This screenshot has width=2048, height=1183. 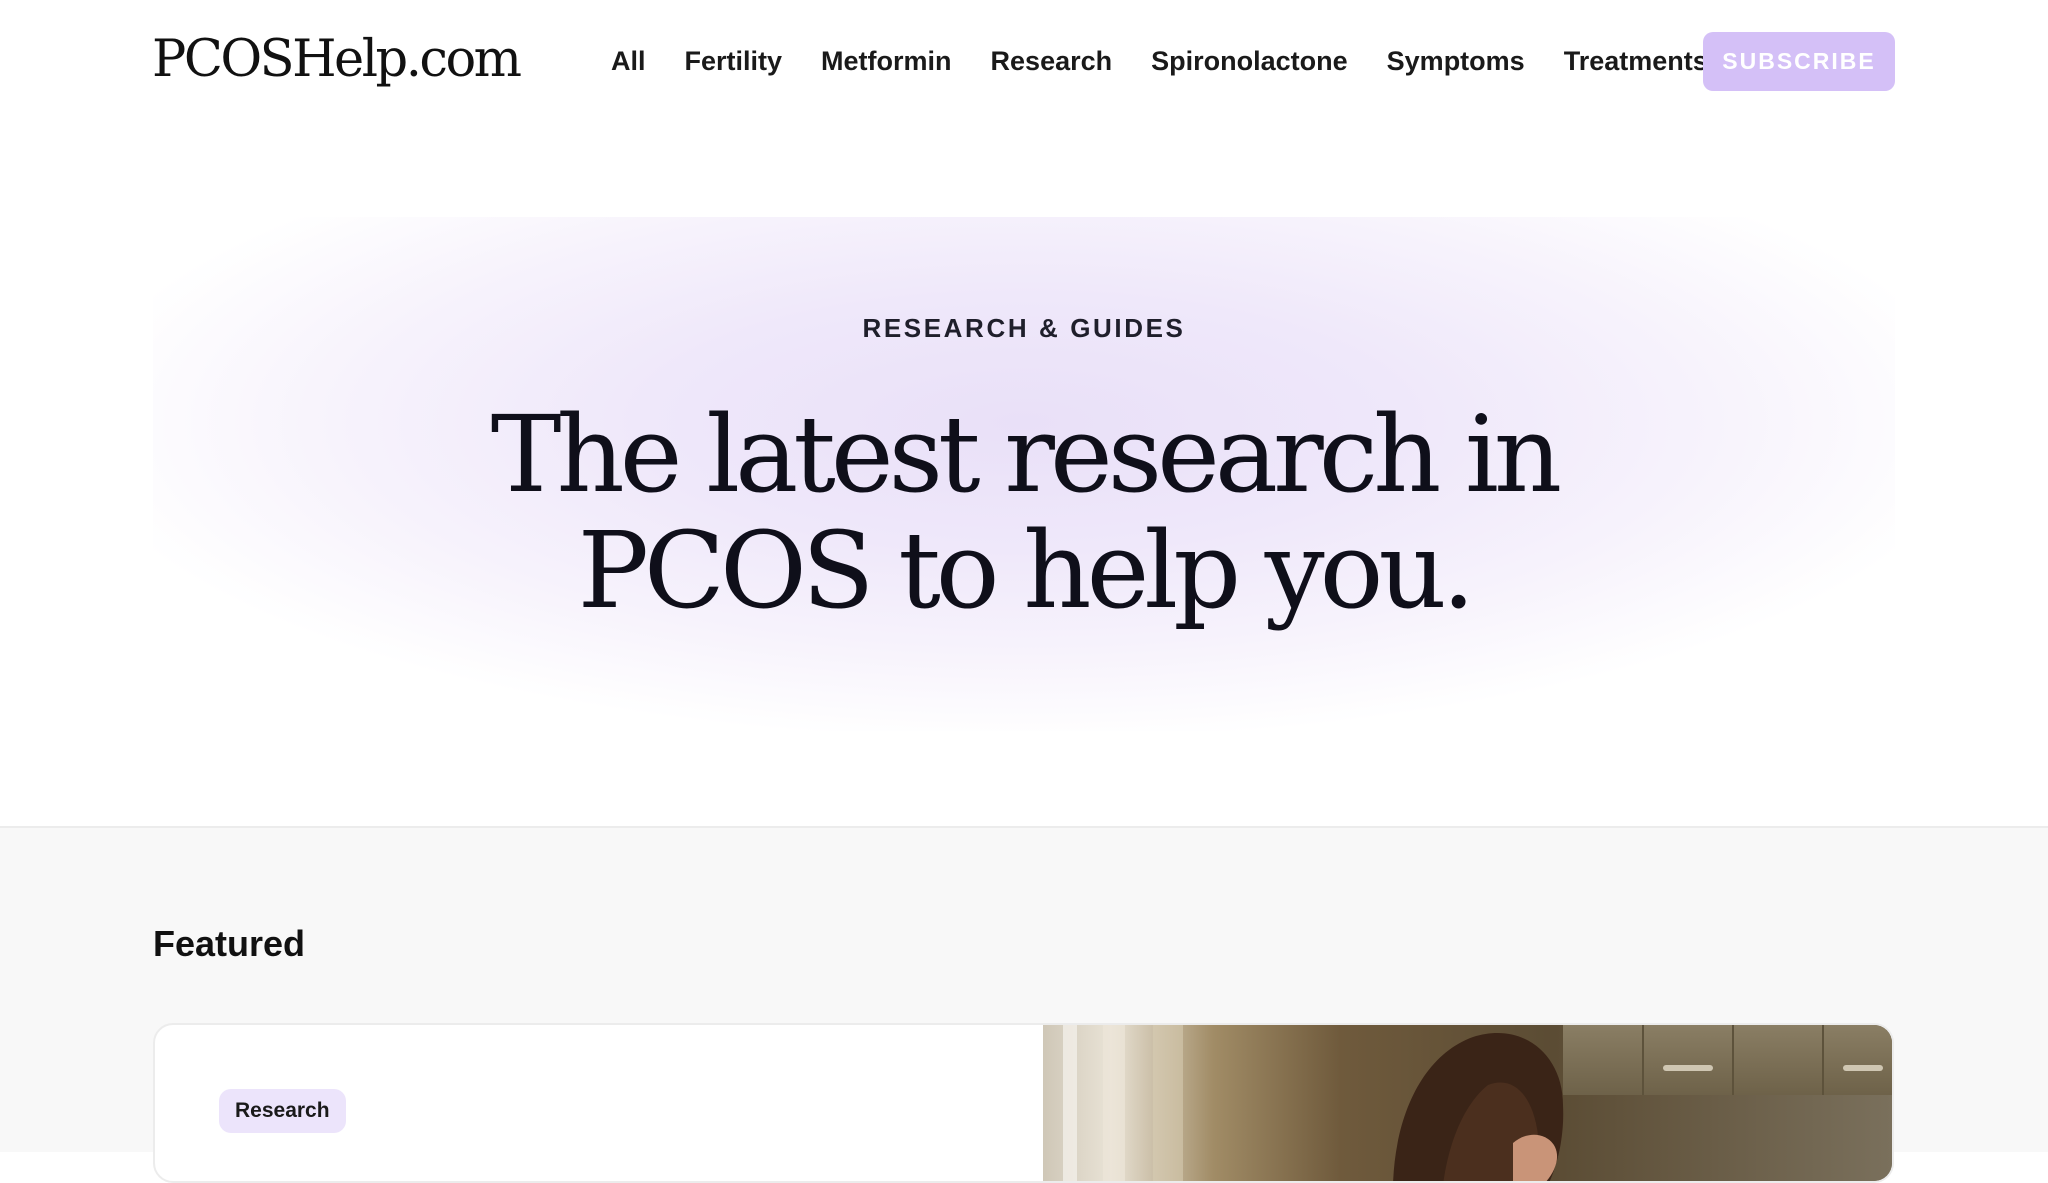 What do you see at coordinates (734, 61) in the screenshot?
I see `nav-link-fertility: Fertility` at bounding box center [734, 61].